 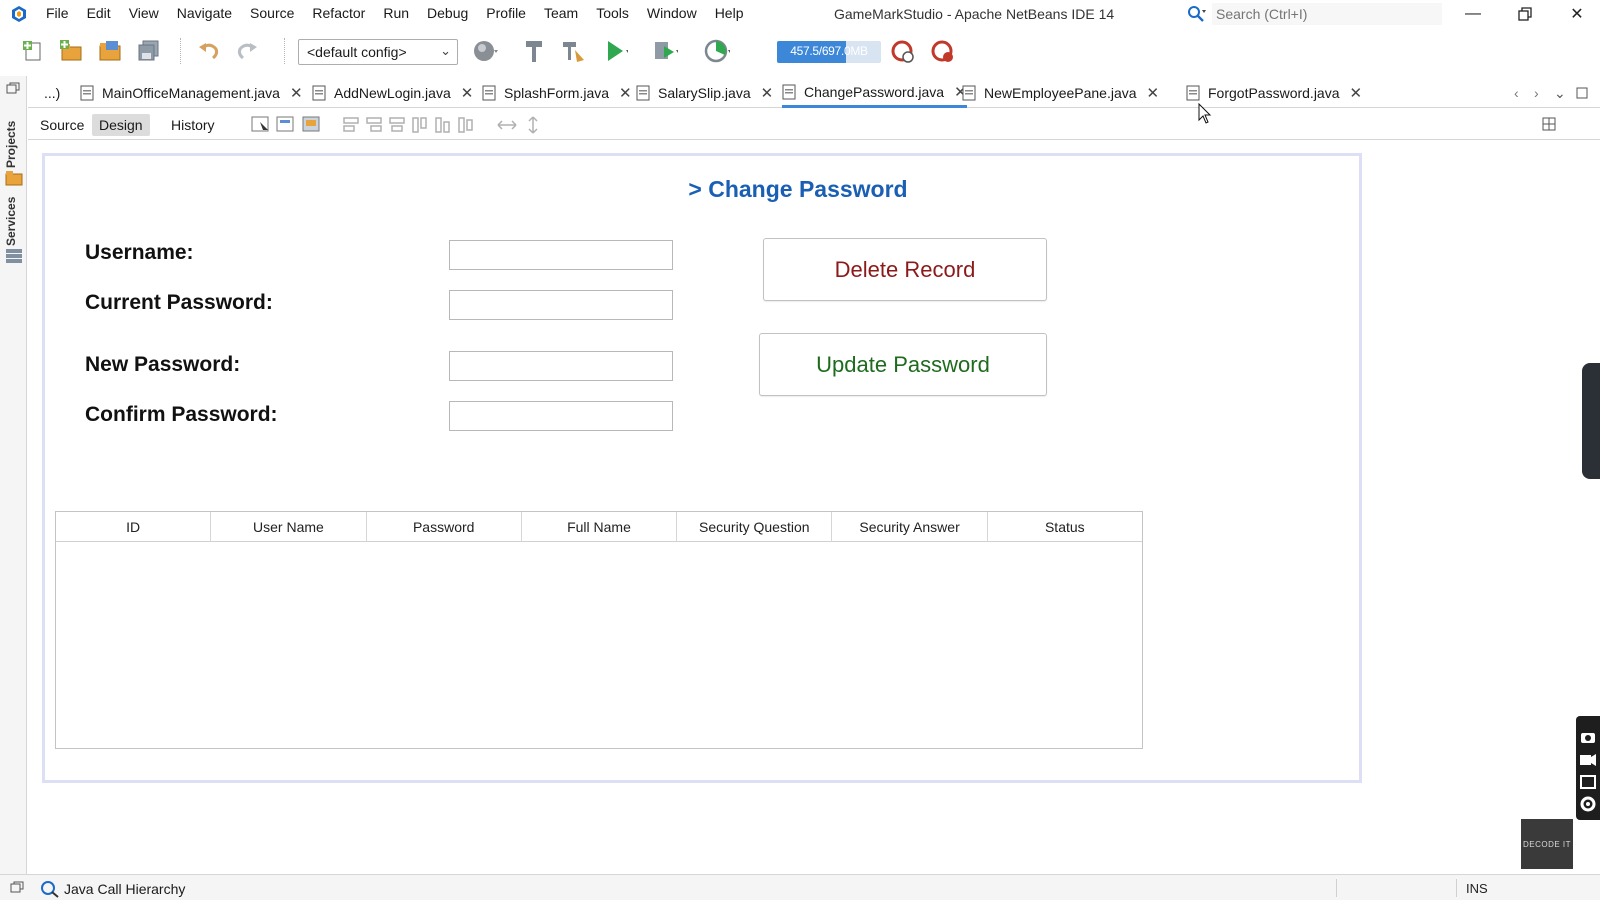 I want to click on menu-tools: Tools, so click(x=617, y=13).